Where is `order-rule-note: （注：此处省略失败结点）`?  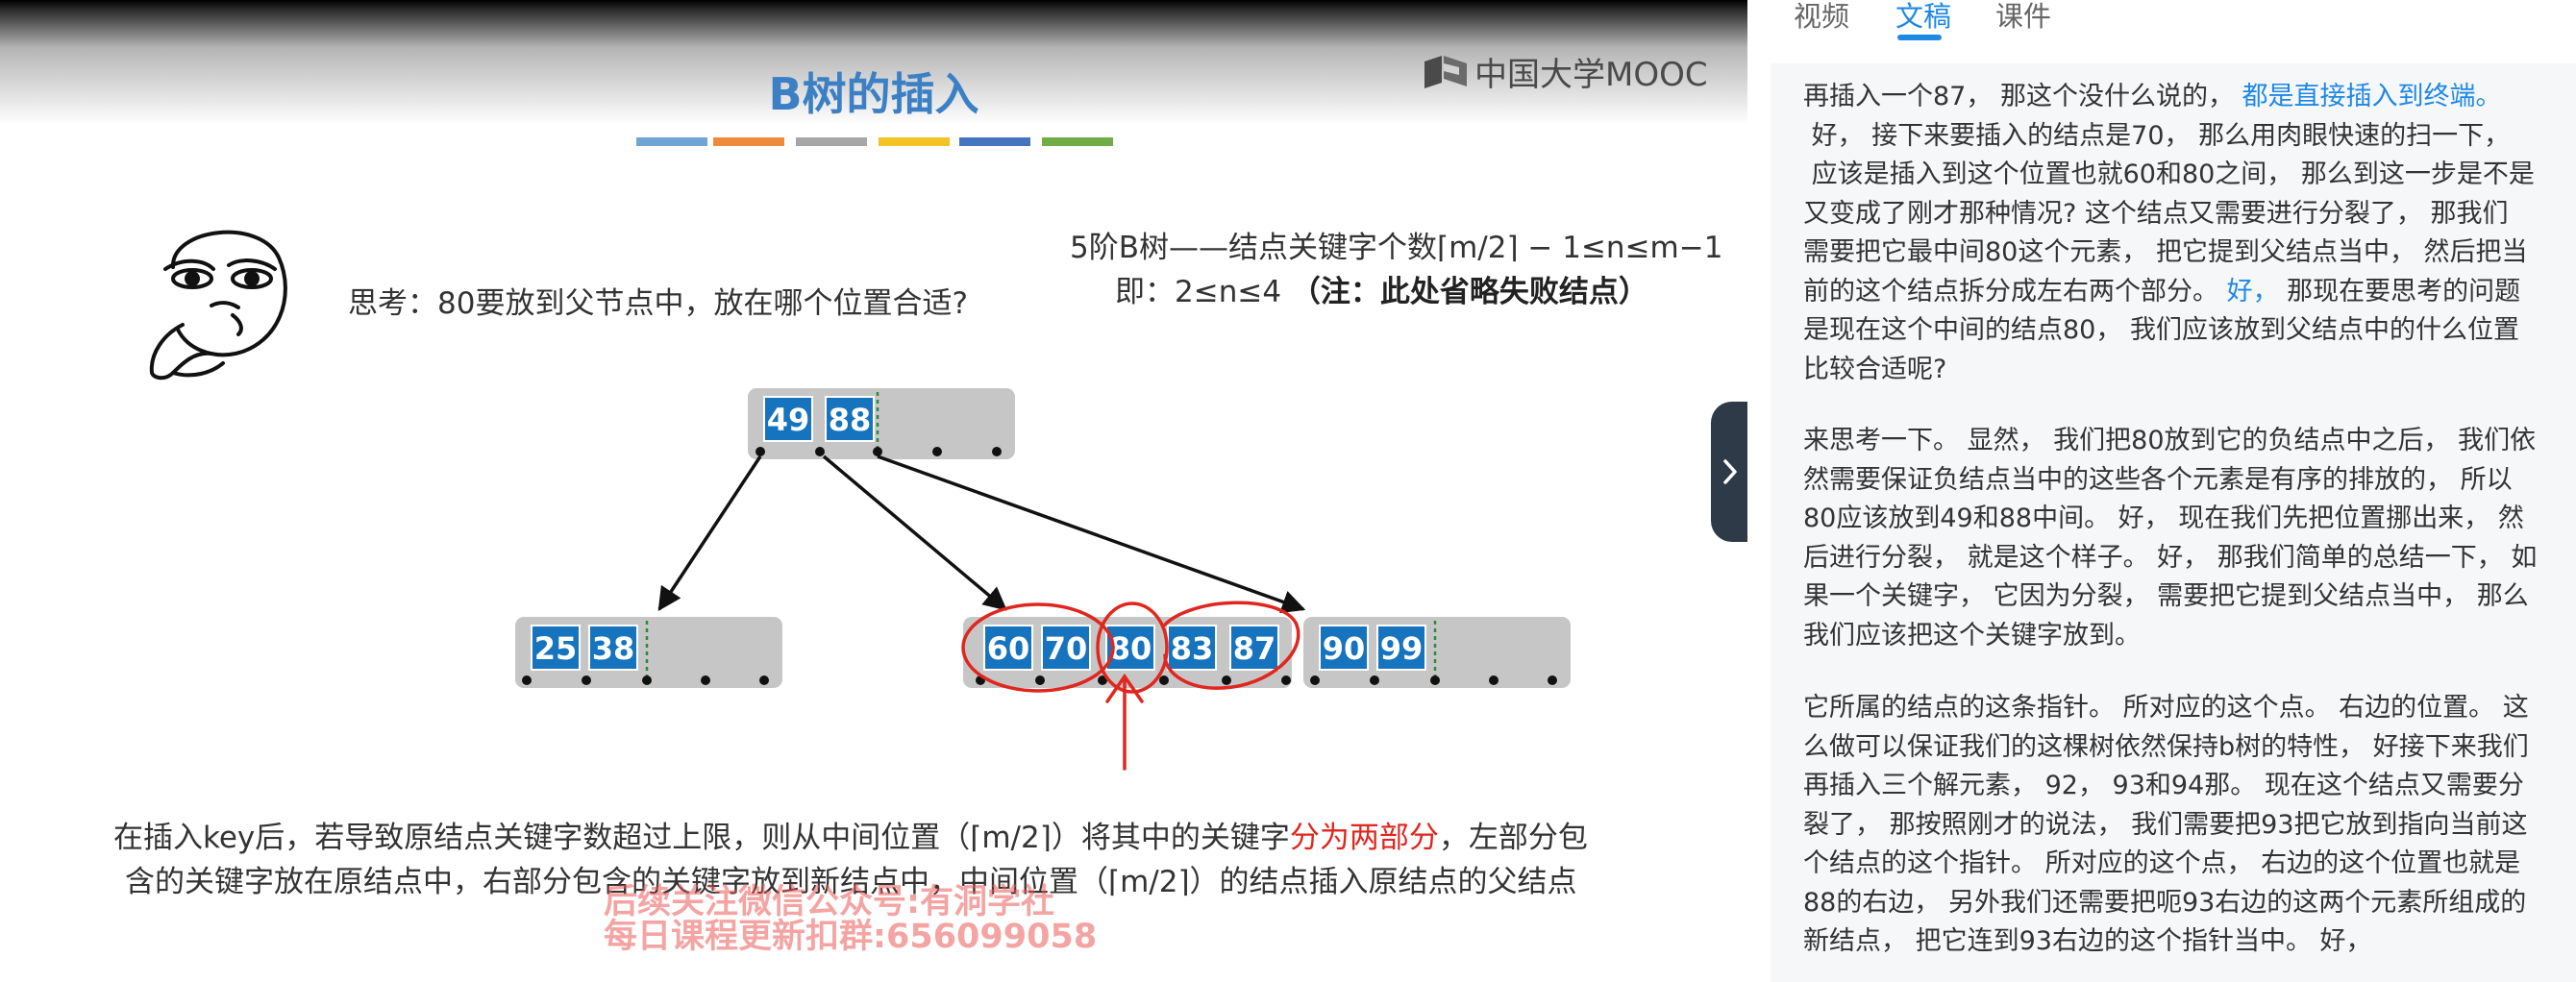 order-rule-note: （注：此处省略失败结点） is located at coordinates (1469, 292).